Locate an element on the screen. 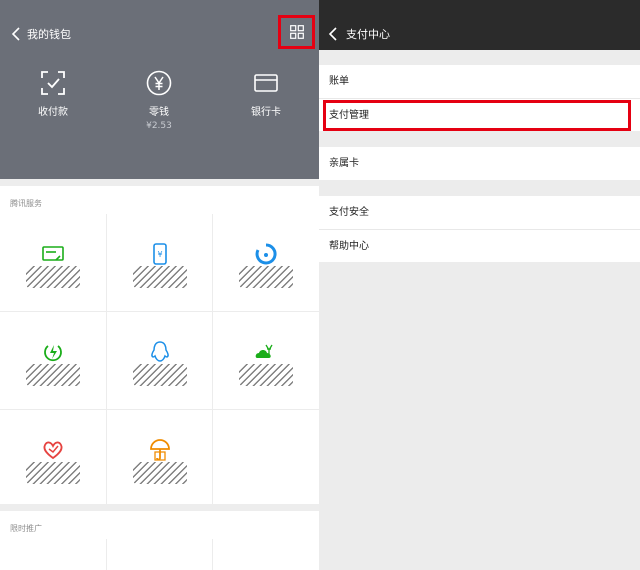  settings-group: 亲属卡 is located at coordinates (479, 163).